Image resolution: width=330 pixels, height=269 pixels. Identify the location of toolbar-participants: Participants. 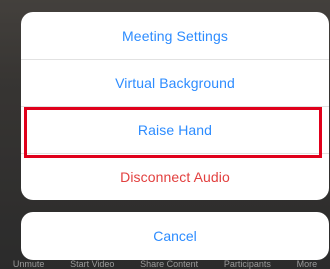
(247, 264).